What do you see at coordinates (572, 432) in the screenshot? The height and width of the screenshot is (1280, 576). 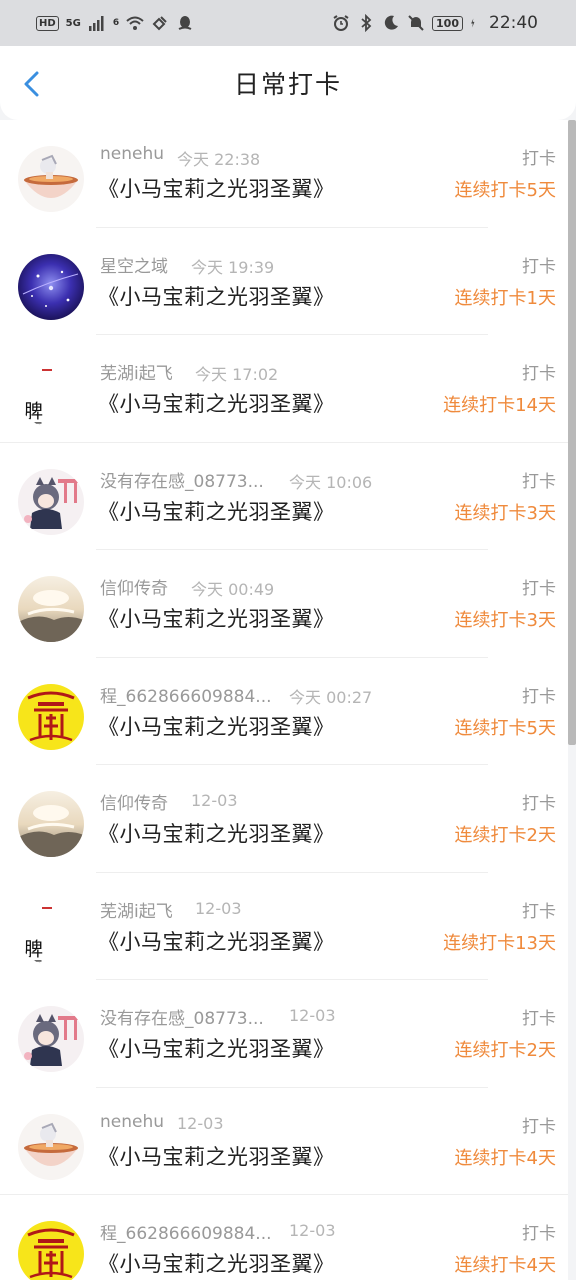 I see `scrollbar` at bounding box center [572, 432].